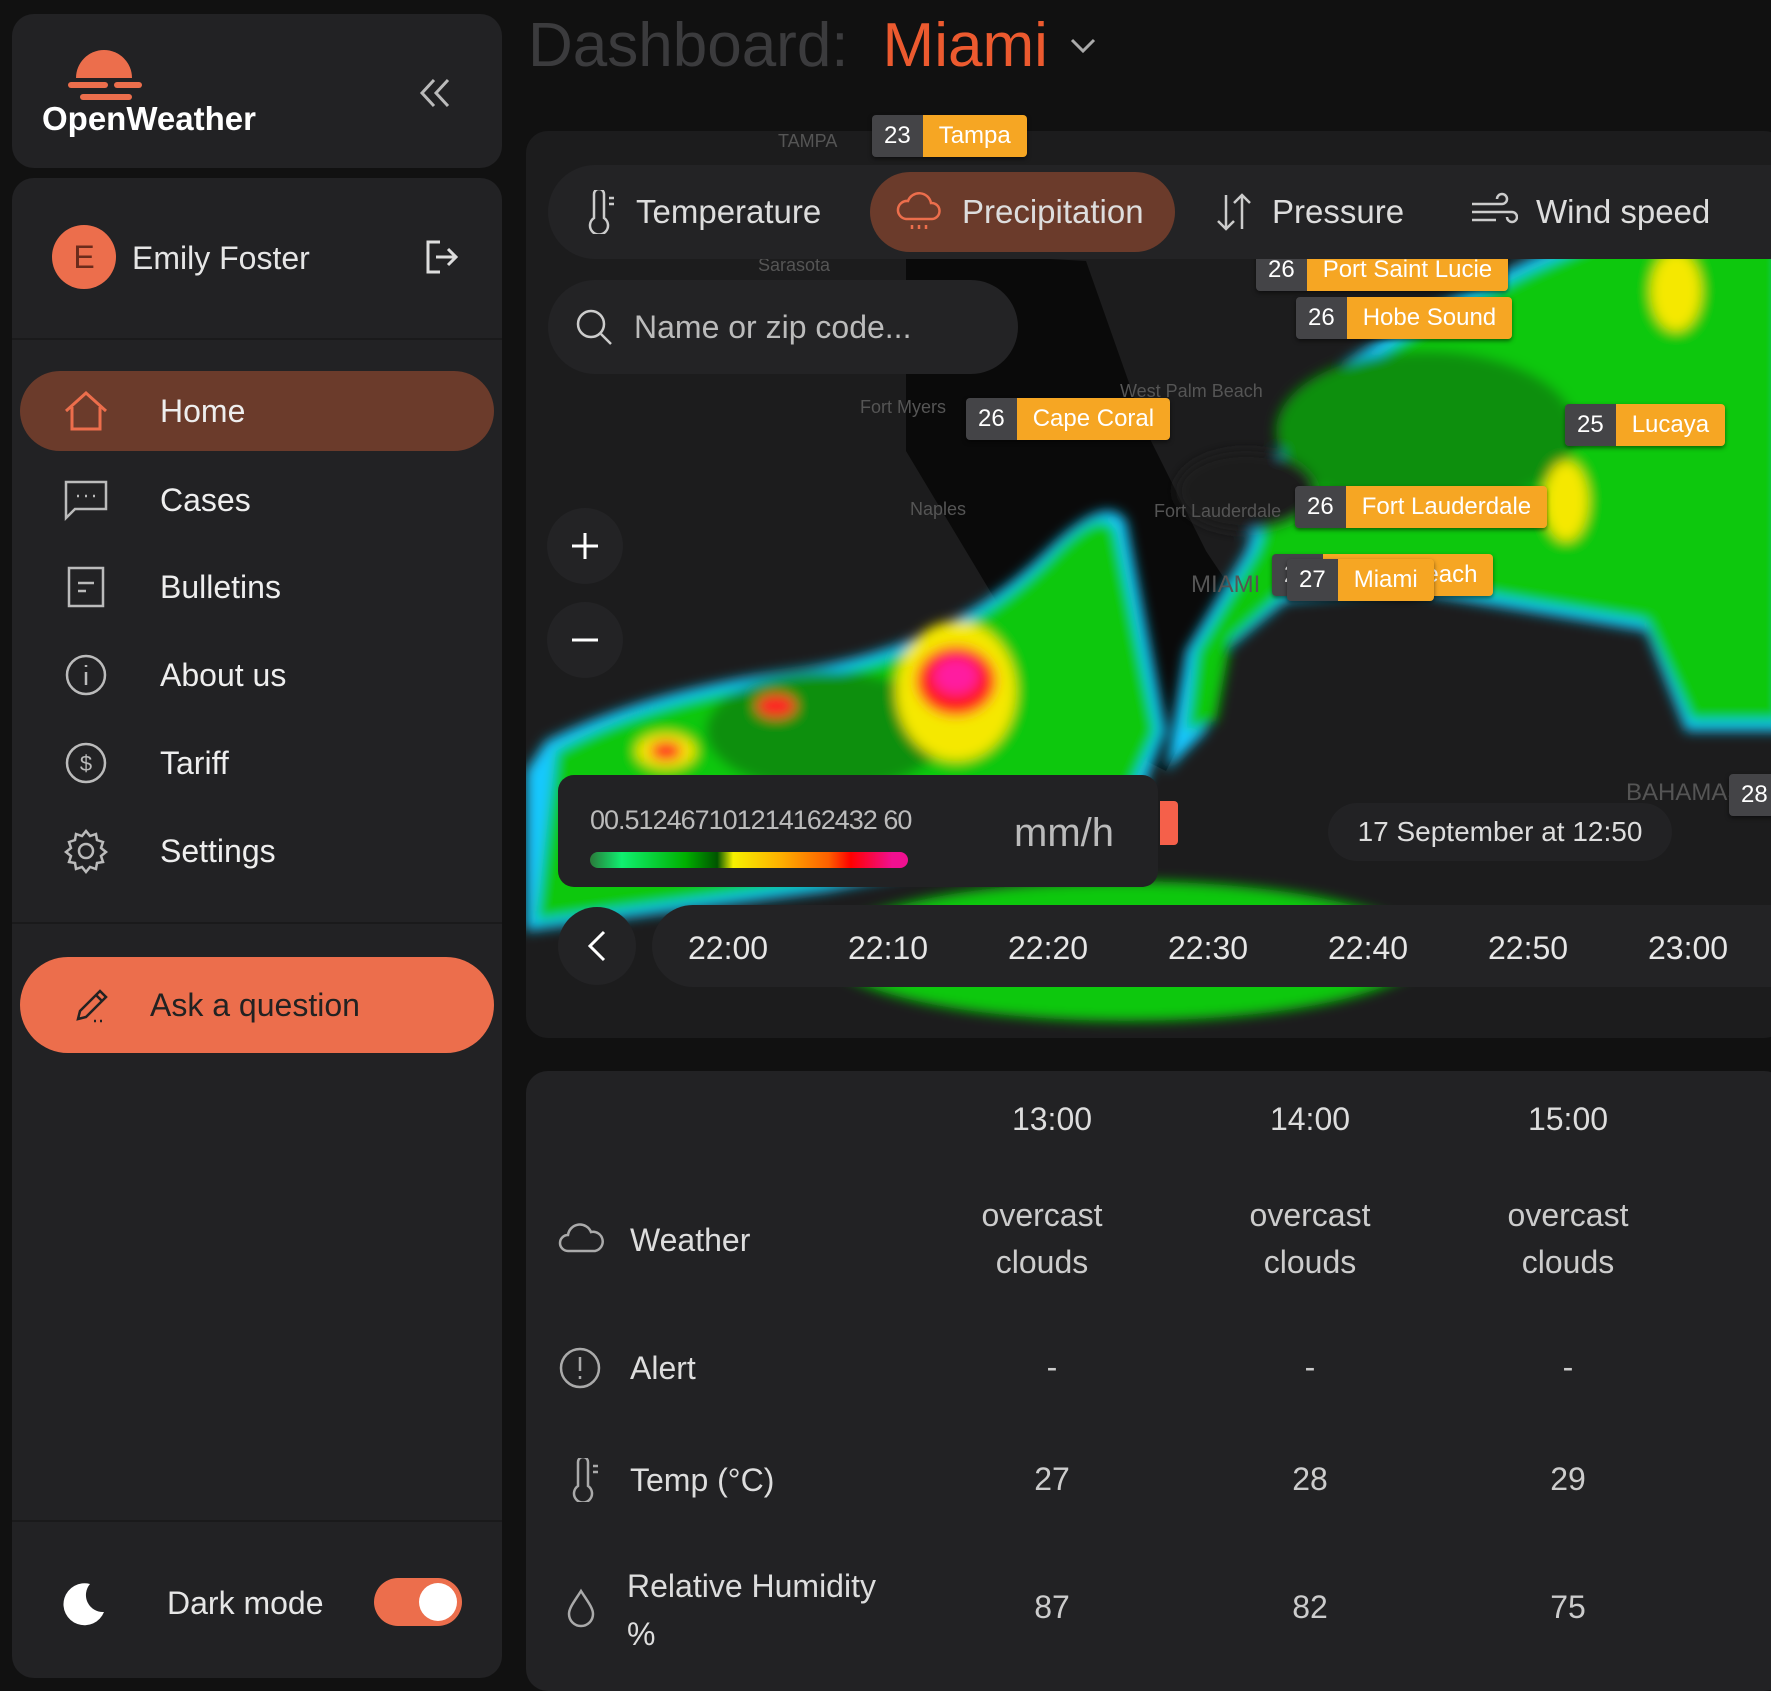  Describe the element at coordinates (220, 586) in the screenshot. I see `sidebar-item-label: Bulletins` at that location.